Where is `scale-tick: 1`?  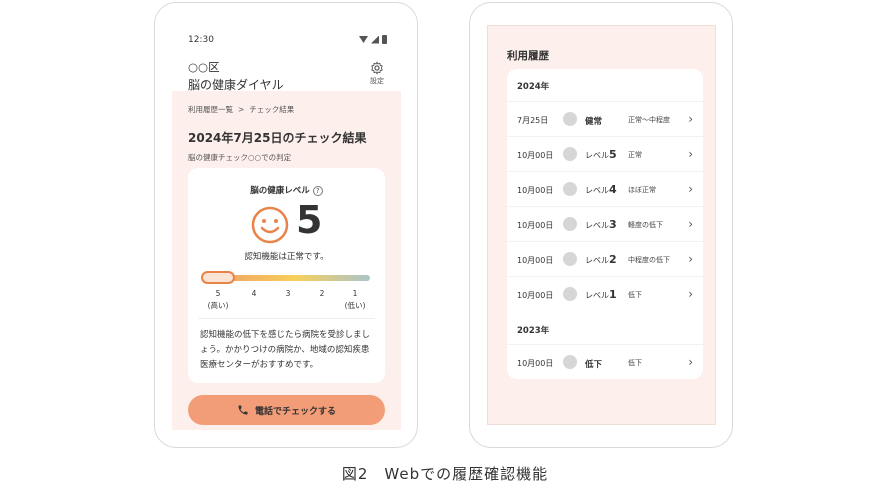
scale-tick: 1 is located at coordinates (355, 293).